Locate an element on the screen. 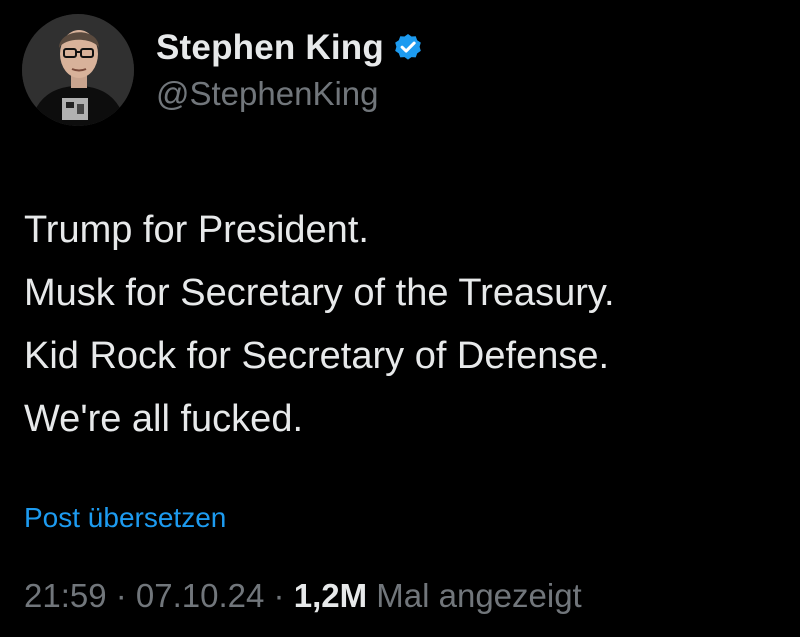 The image size is (800, 637). post-text-line: Trump for President. is located at coordinates (196, 230).